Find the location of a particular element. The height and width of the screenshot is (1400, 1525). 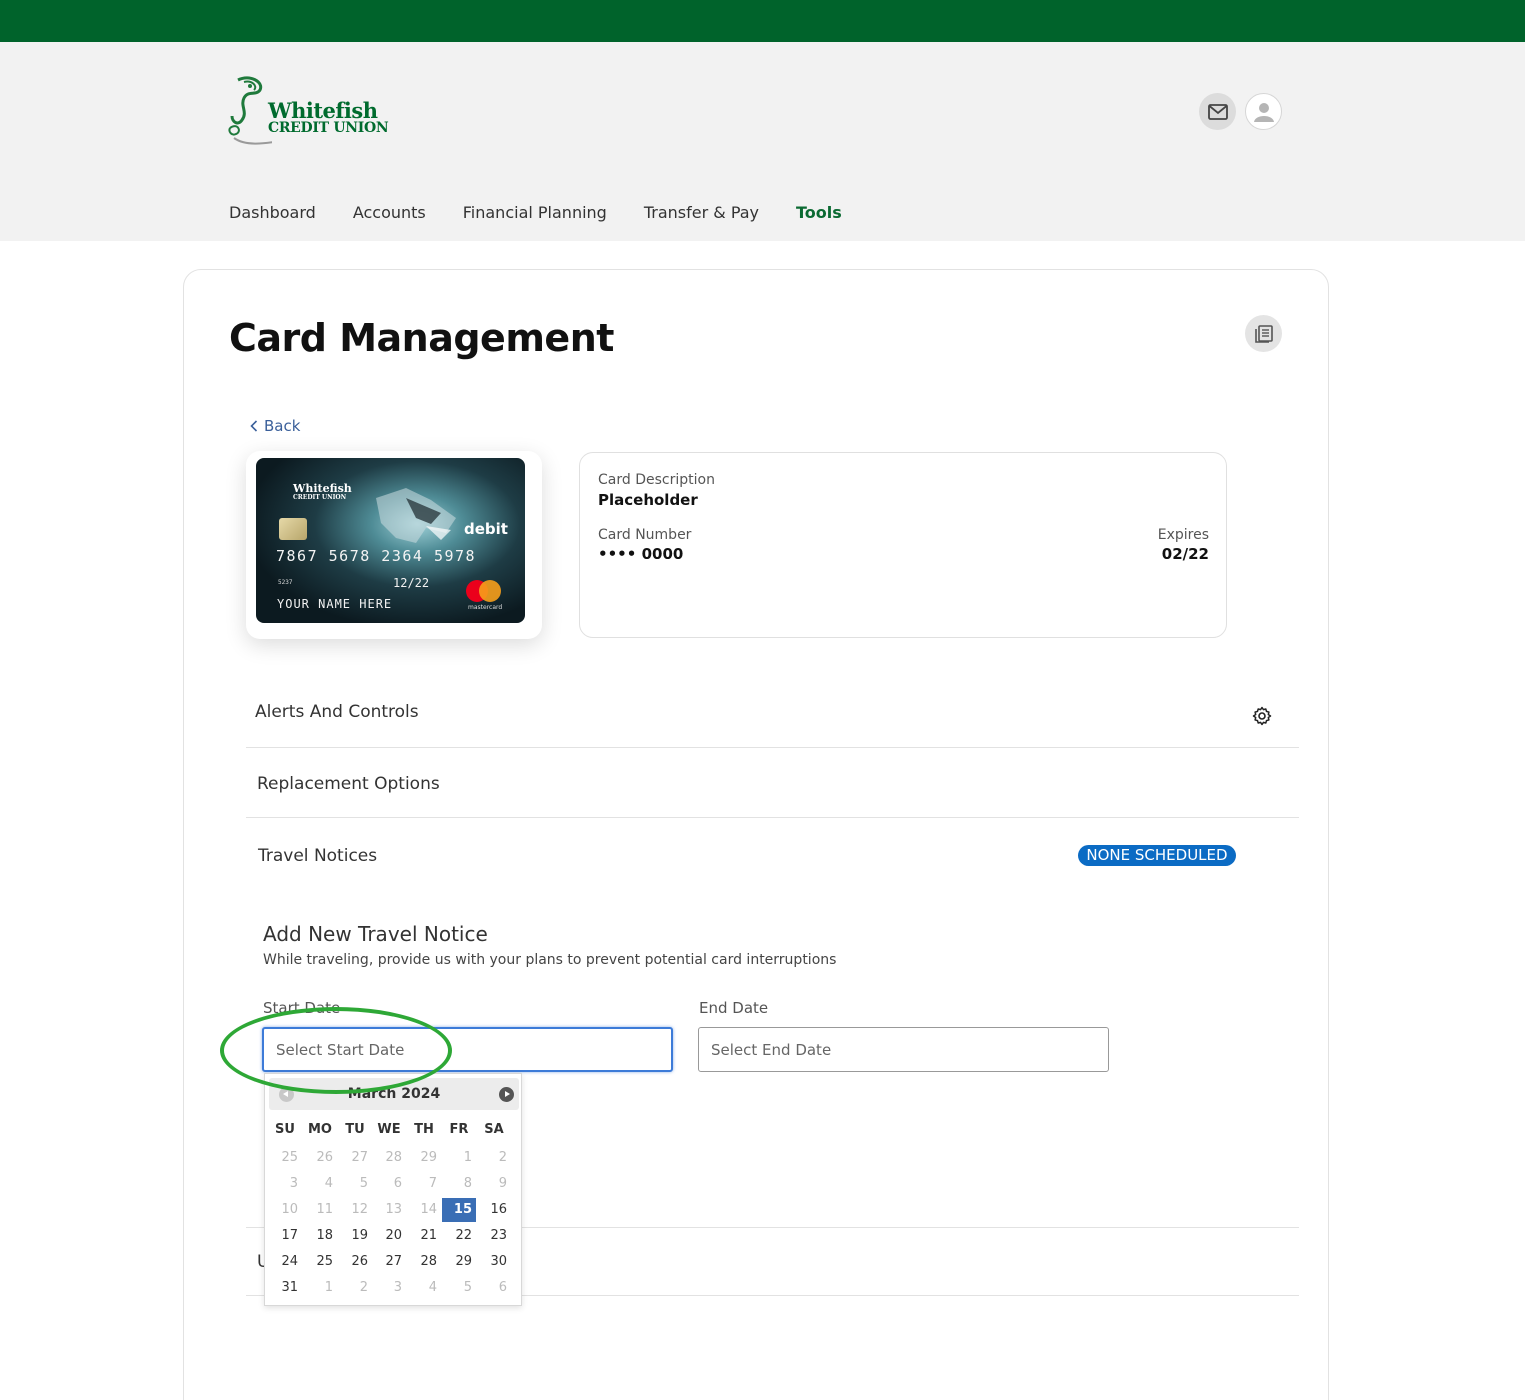

calendar-day: 12 is located at coordinates (359, 1209).